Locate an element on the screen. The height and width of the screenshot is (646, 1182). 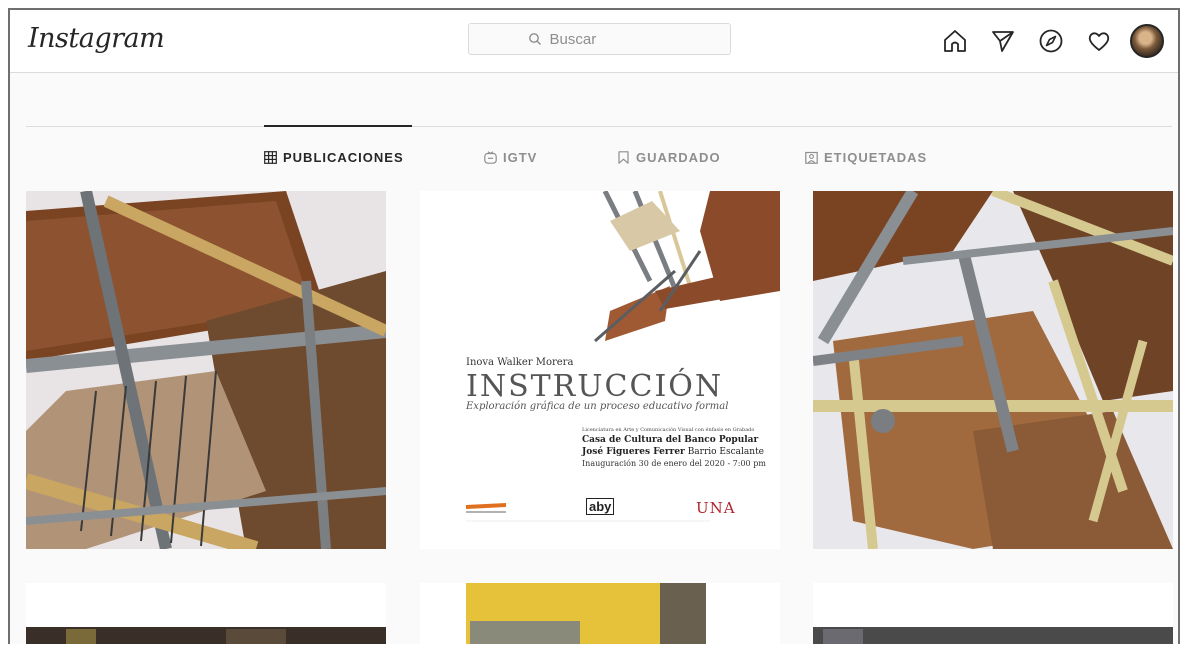
activity-heart-icon is located at coordinates (1099, 41).